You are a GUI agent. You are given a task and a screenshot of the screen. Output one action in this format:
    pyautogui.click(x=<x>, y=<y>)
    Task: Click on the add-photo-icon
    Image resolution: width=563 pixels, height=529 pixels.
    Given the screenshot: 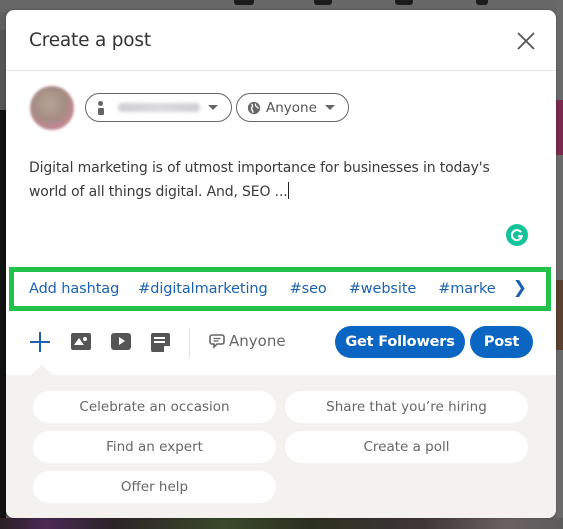 What is the action you would take?
    pyautogui.click(x=81, y=341)
    